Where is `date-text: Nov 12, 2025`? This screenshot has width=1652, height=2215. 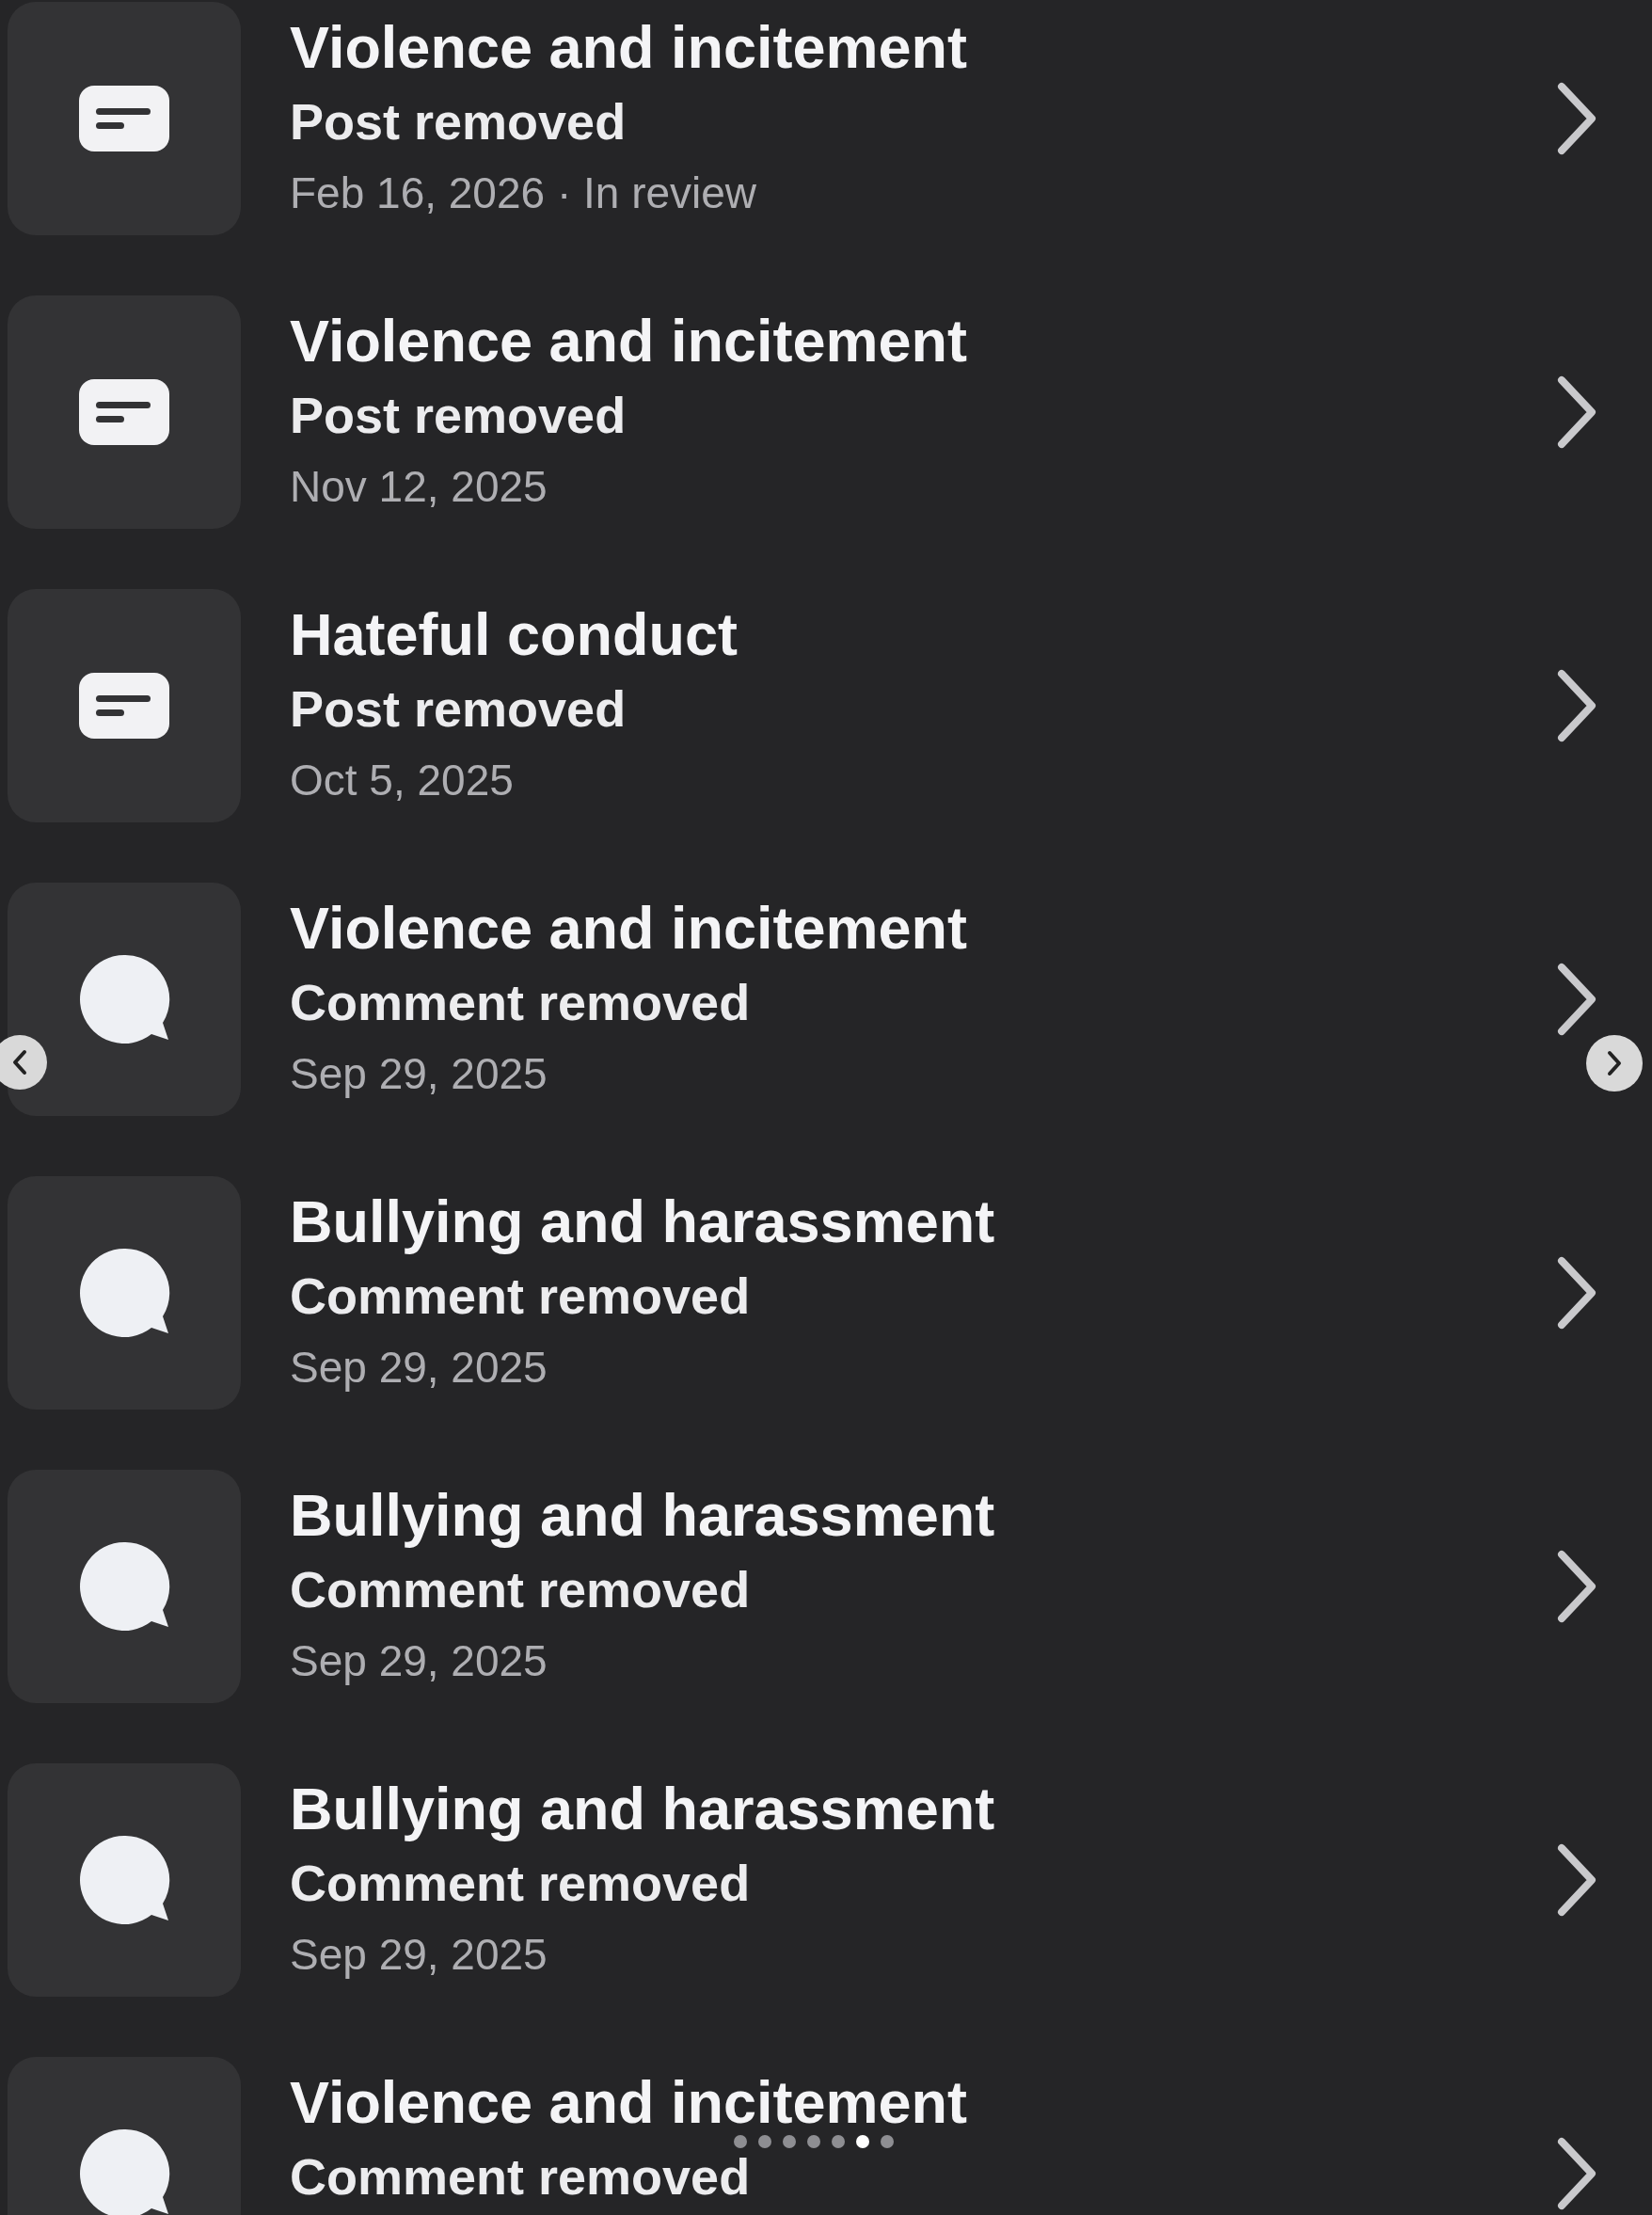 date-text: Nov 12, 2025 is located at coordinates (419, 487).